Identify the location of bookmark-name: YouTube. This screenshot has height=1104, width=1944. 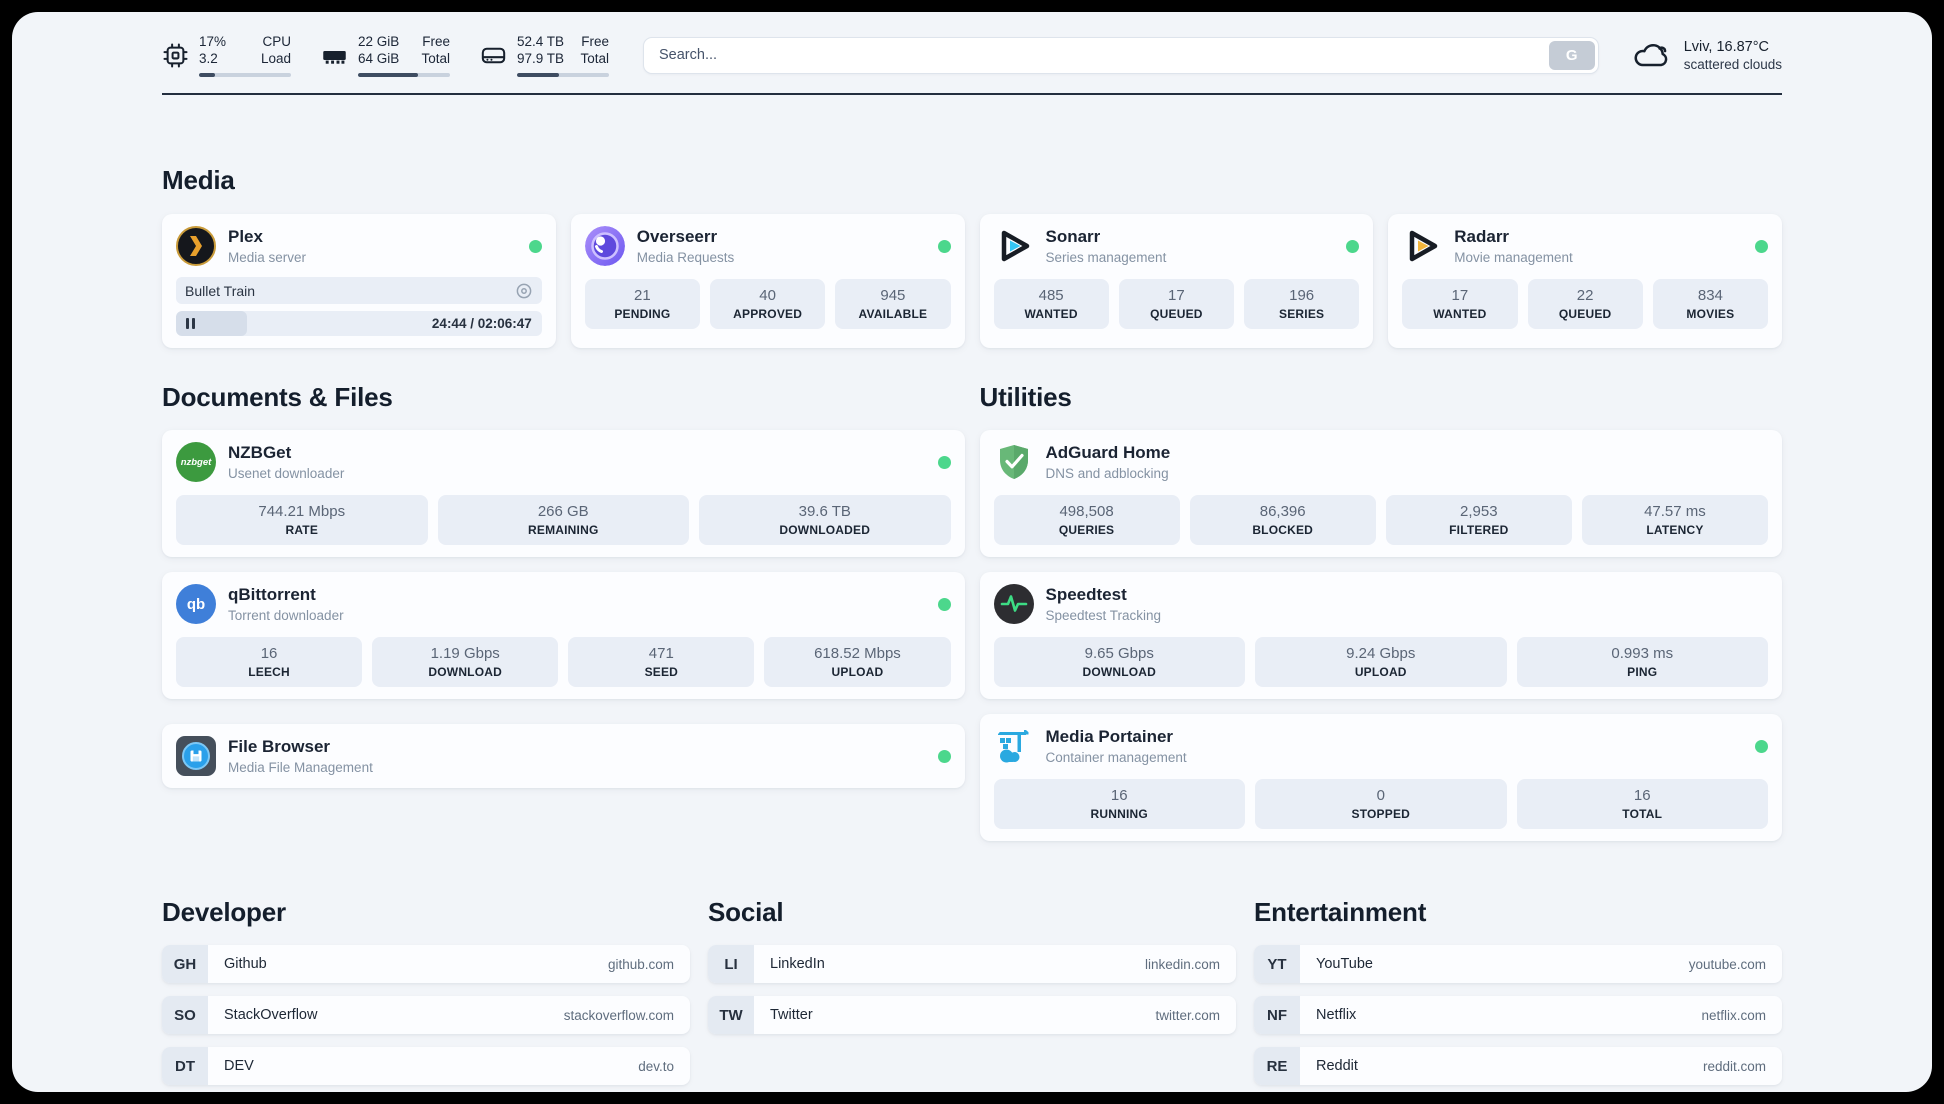
(1344, 964).